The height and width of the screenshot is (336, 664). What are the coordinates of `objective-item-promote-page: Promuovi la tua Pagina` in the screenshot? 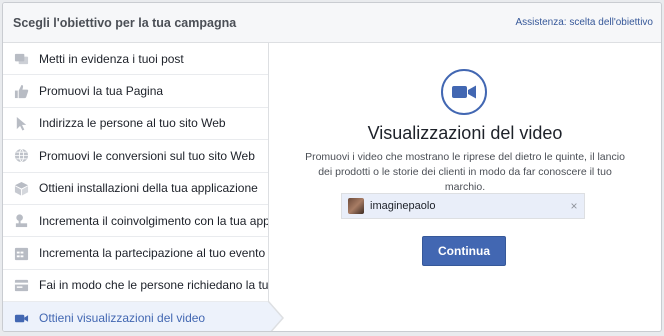 It's located at (135, 91).